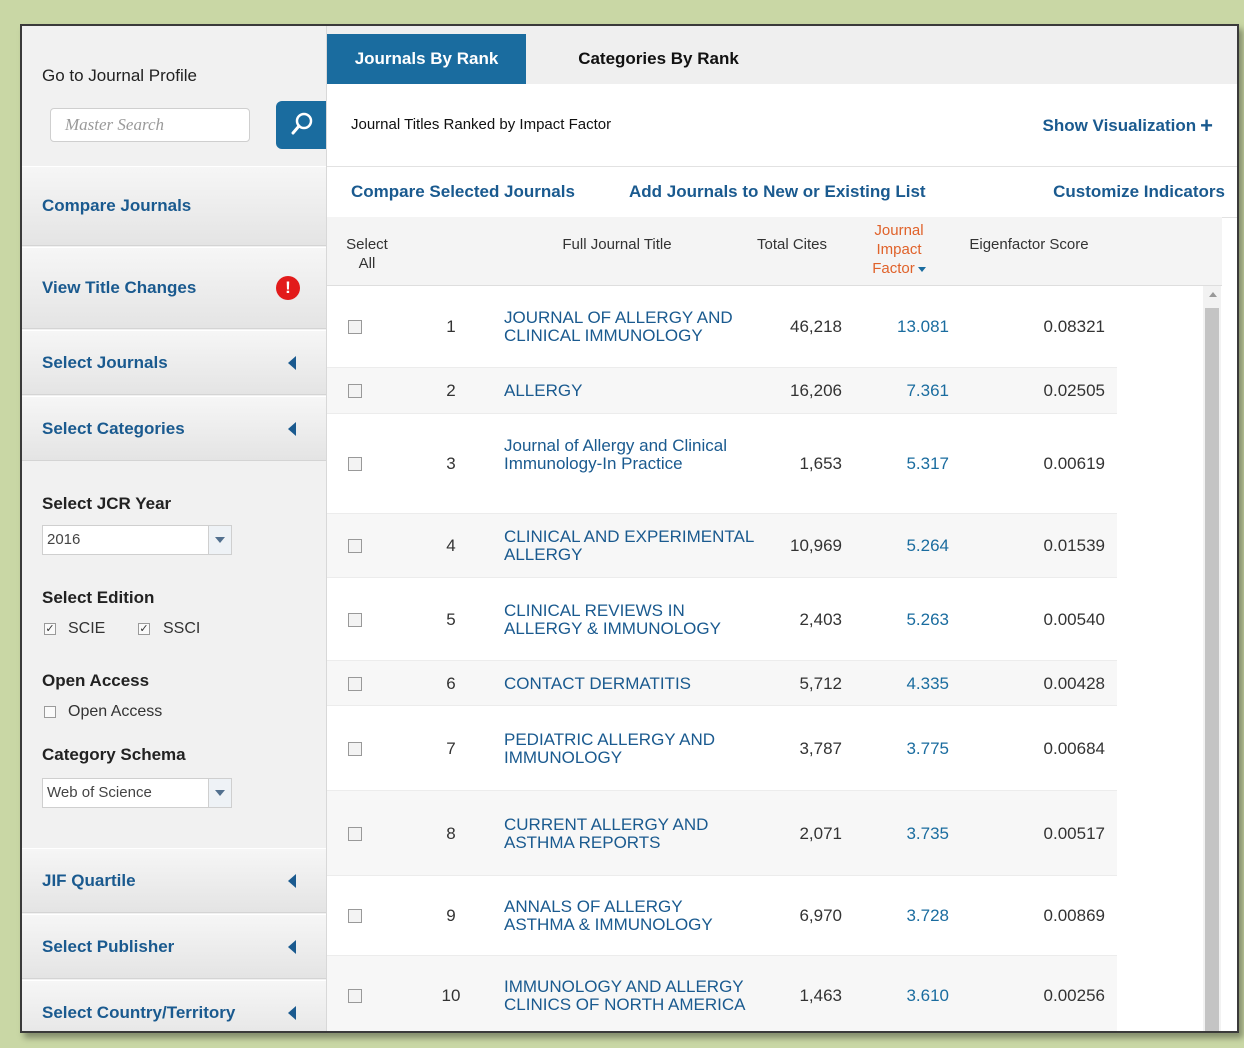 The width and height of the screenshot is (1244, 1048). I want to click on open-access-checkbox, so click(50, 712).